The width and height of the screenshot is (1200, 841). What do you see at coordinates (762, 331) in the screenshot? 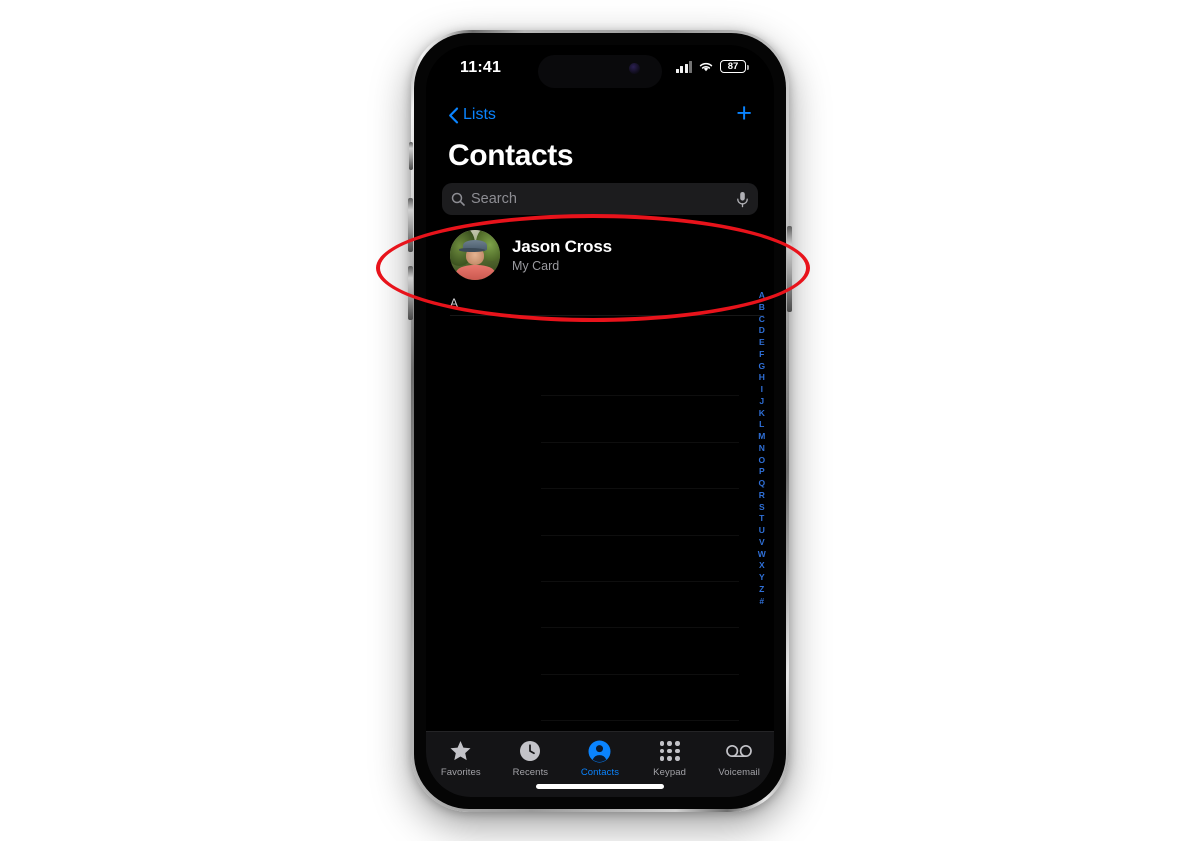
I see `index-letter: D` at bounding box center [762, 331].